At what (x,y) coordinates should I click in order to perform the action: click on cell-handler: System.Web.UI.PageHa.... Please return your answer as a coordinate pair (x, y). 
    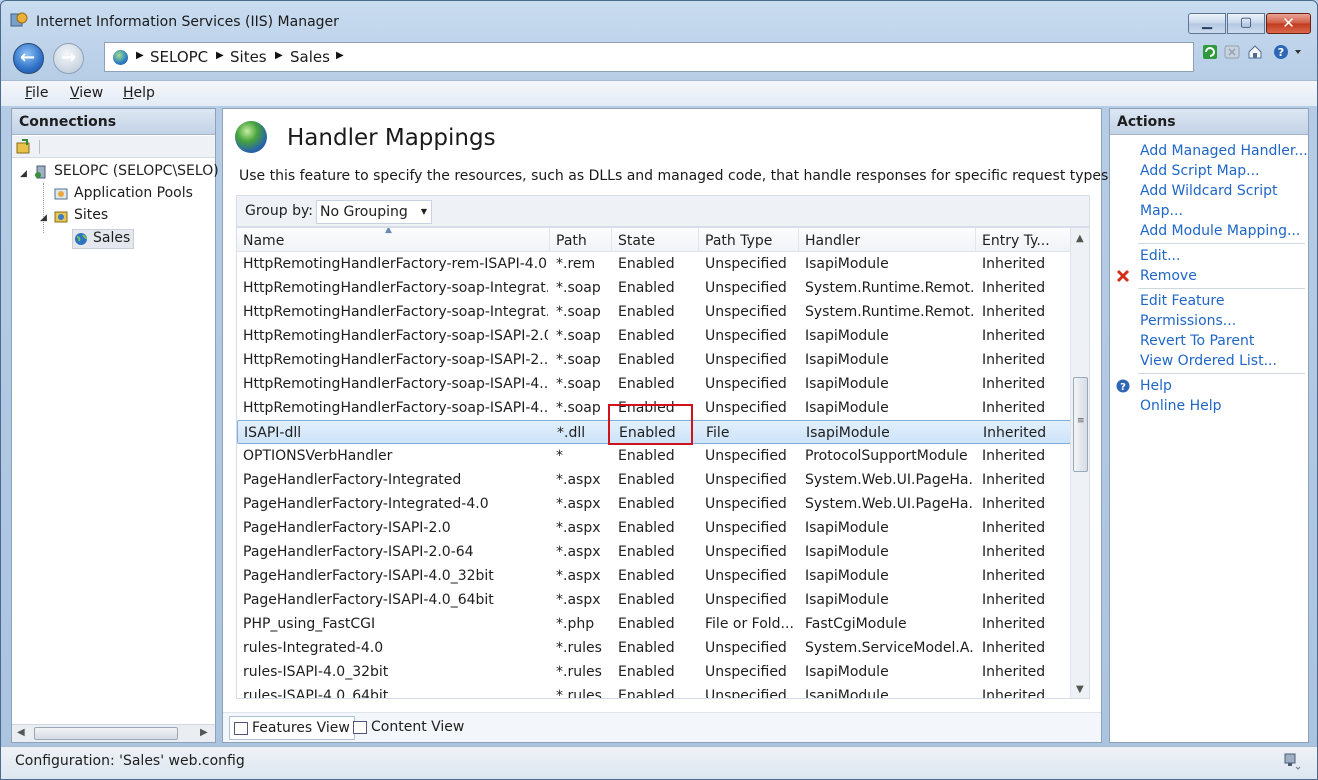
    Looking at the image, I should click on (889, 480).